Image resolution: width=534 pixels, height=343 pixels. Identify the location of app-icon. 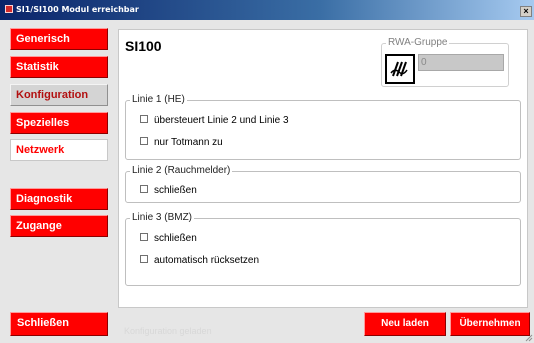
(9, 9).